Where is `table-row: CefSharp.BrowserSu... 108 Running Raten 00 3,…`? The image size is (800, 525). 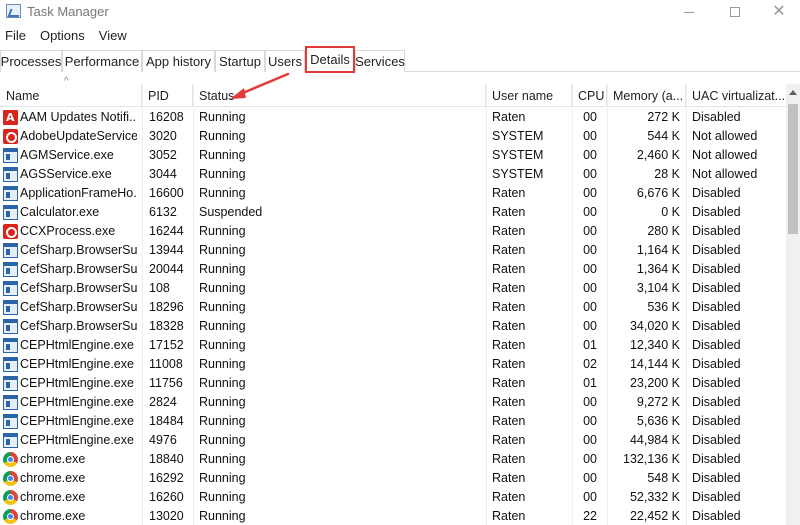 table-row: CefSharp.BrowserSu... 108 Running Raten 00 3,… is located at coordinates (393, 288).